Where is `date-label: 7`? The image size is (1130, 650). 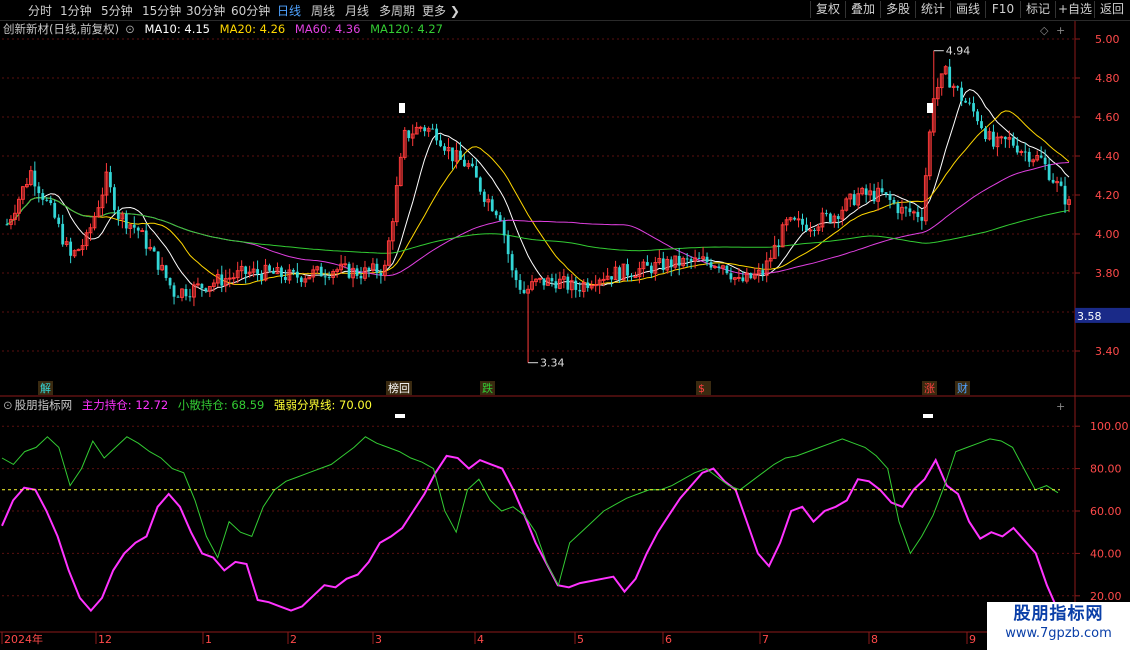 date-label: 7 is located at coordinates (765, 639).